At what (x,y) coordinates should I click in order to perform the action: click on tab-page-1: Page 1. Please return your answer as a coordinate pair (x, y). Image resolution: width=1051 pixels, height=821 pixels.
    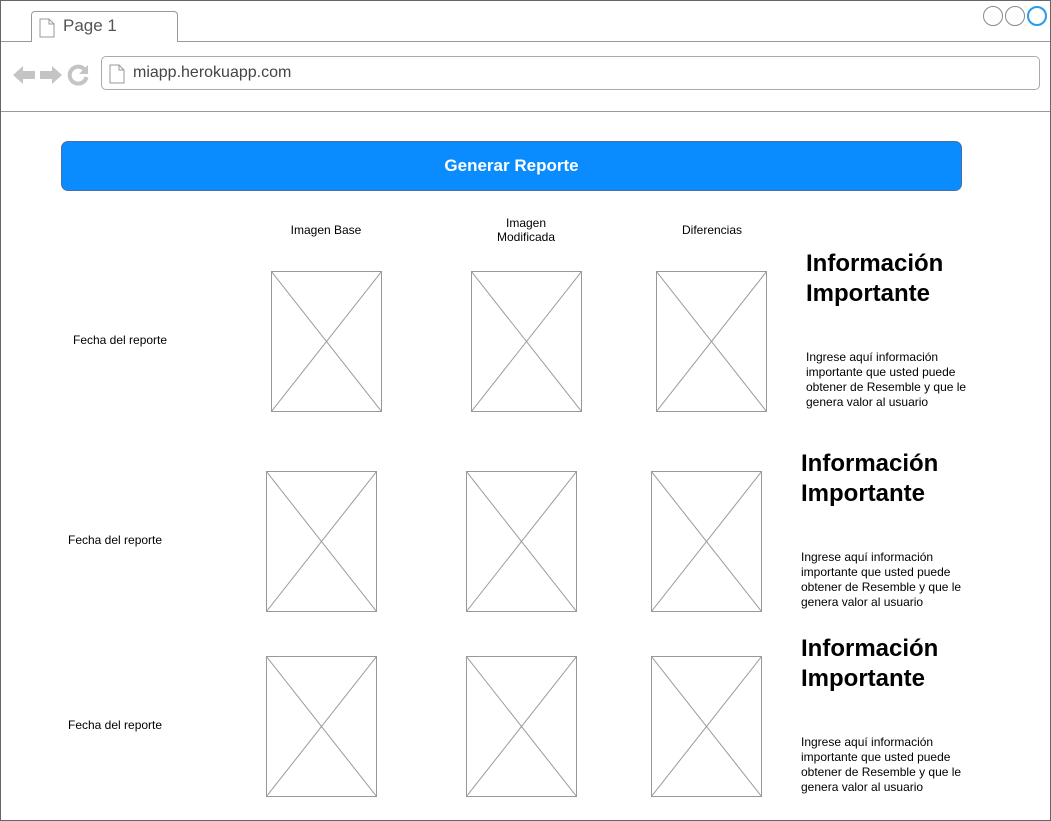
    Looking at the image, I should click on (104, 26).